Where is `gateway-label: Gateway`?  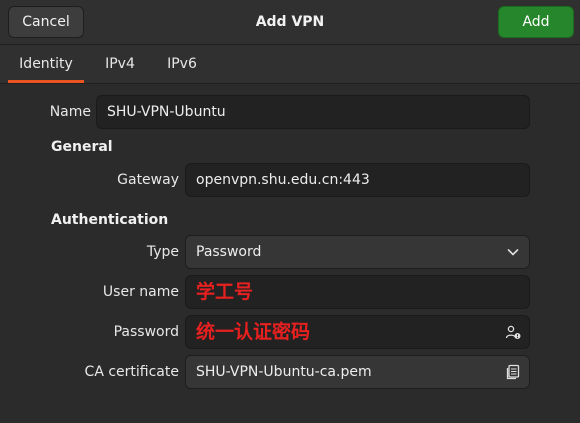
gateway-label: Gateway is located at coordinates (148, 180).